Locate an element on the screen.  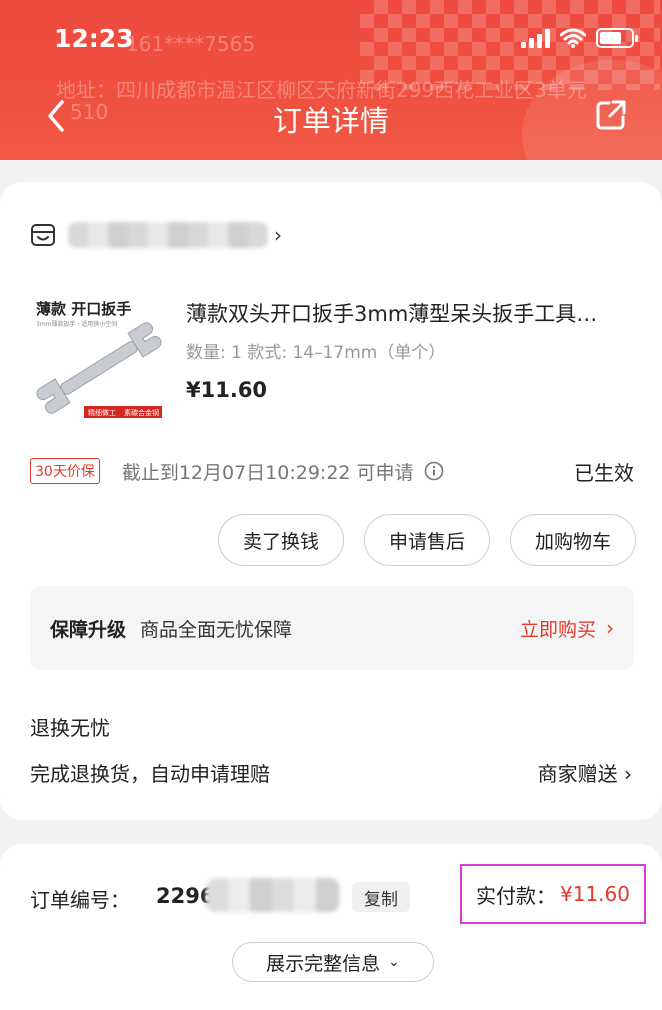
price-protection-row: 30天价保 截止到12月07日10:29:22 可申请 已生效 is located at coordinates (332, 471).